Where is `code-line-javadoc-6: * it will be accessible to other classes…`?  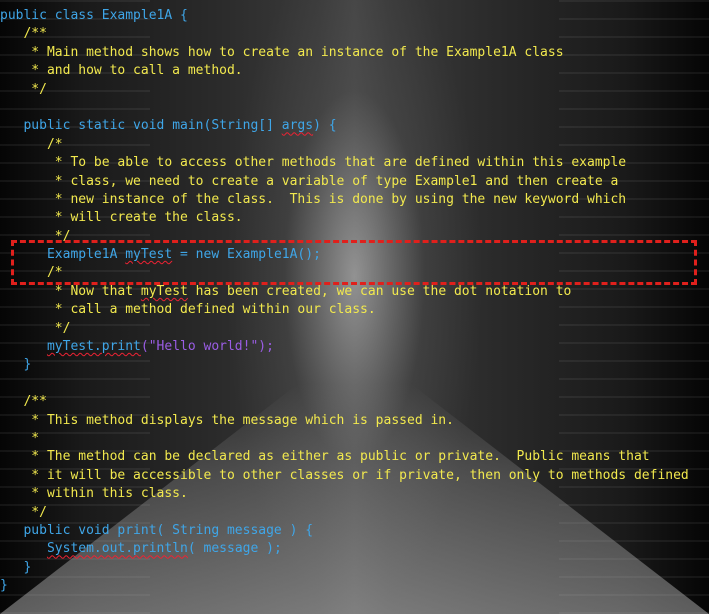 code-line-javadoc-6: * it will be accessible to other classes… is located at coordinates (344, 475).